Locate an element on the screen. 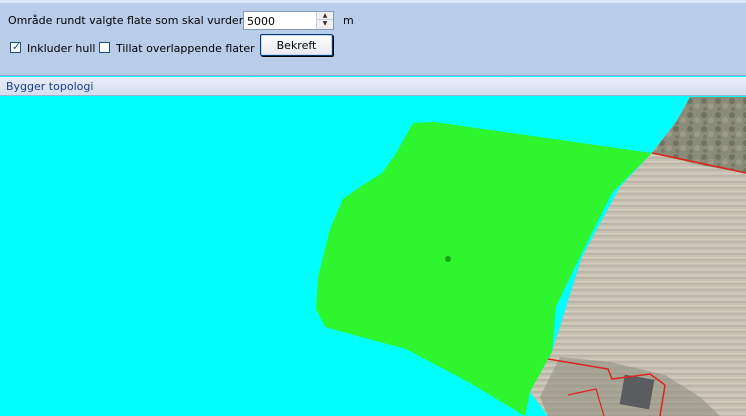 The width and height of the screenshot is (746, 416). arrow-up-icon: ▲ is located at coordinates (325, 16).